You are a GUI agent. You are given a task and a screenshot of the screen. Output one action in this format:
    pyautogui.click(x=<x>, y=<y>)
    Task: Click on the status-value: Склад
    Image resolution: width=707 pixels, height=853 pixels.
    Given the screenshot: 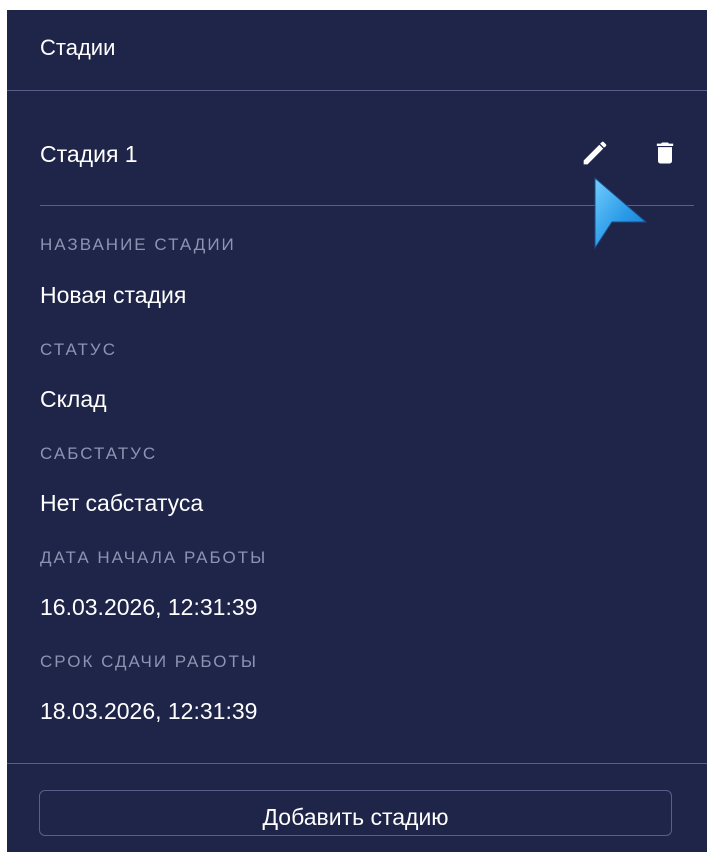 What is the action you would take?
    pyautogui.click(x=73, y=399)
    